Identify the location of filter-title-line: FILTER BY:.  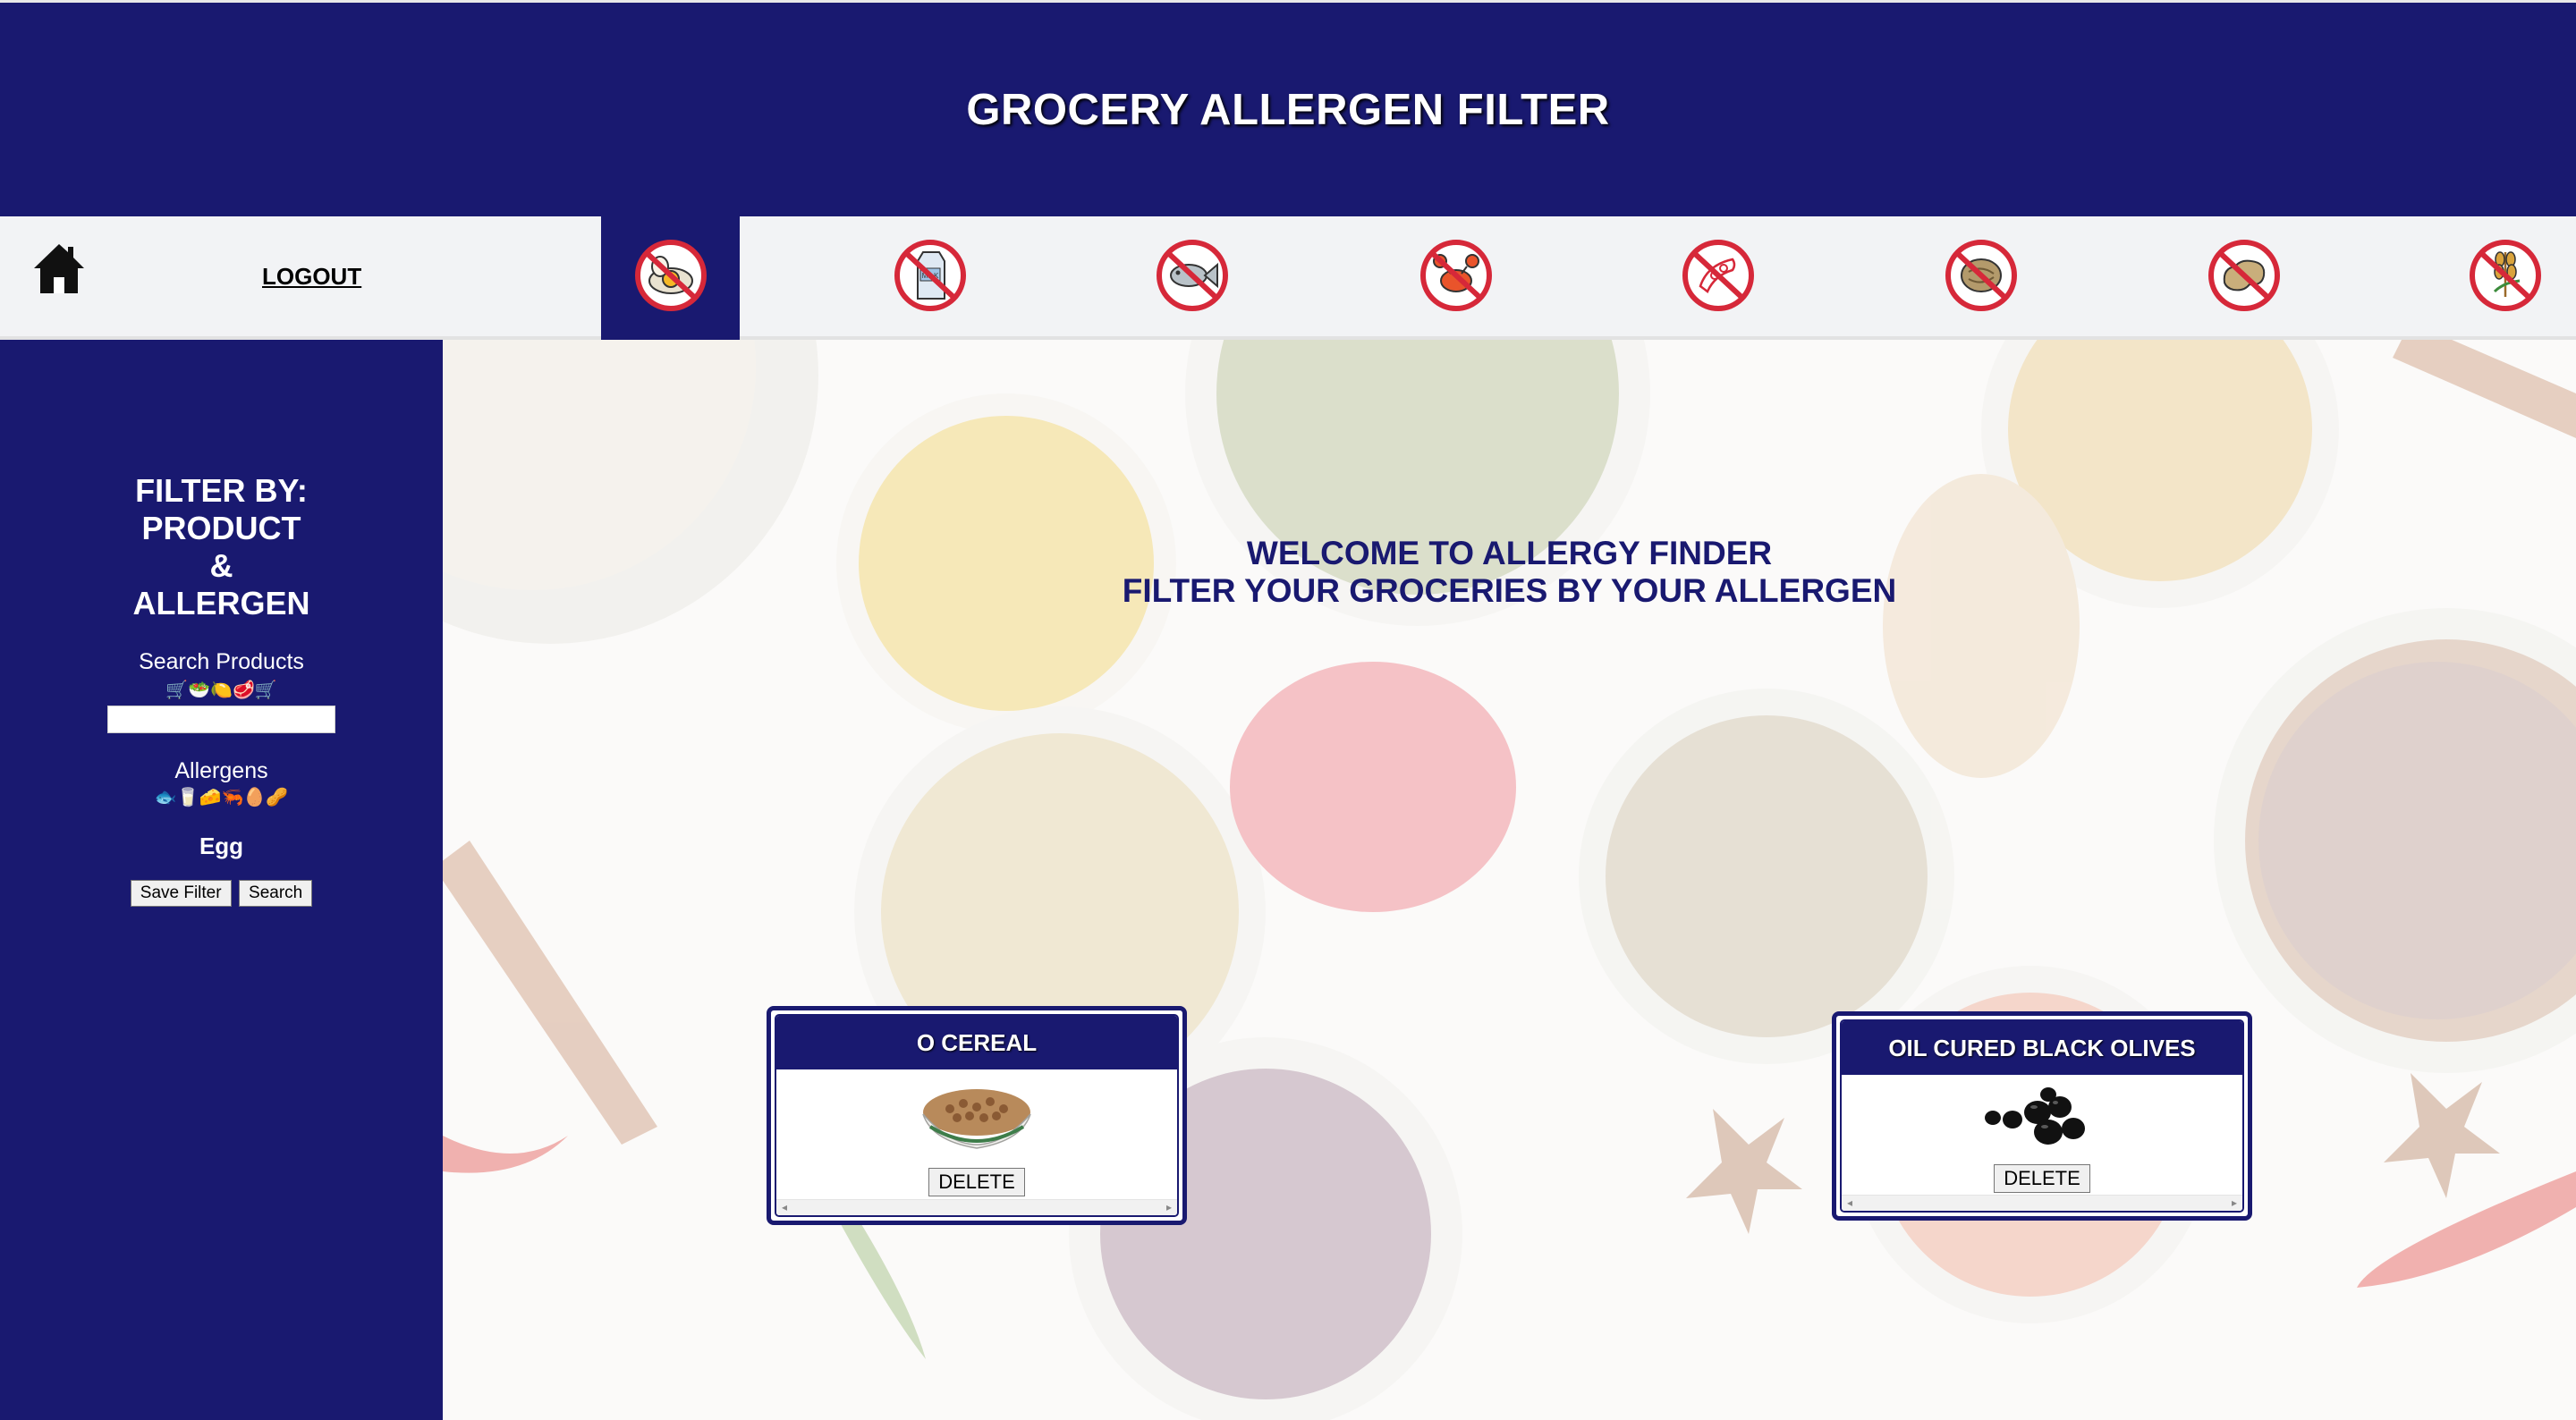
(221, 491).